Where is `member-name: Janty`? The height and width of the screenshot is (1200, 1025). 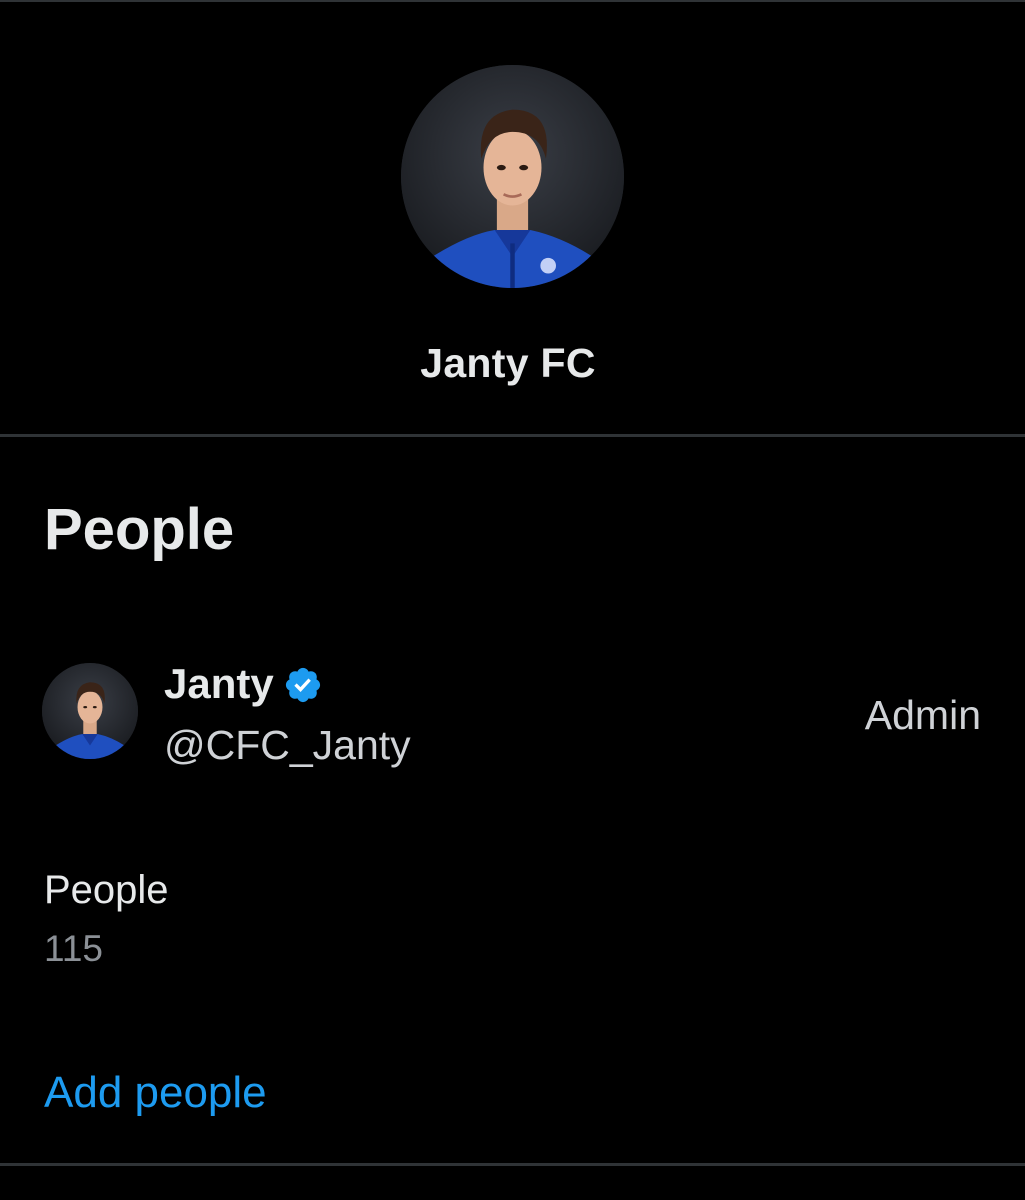 member-name: Janty is located at coordinates (219, 683).